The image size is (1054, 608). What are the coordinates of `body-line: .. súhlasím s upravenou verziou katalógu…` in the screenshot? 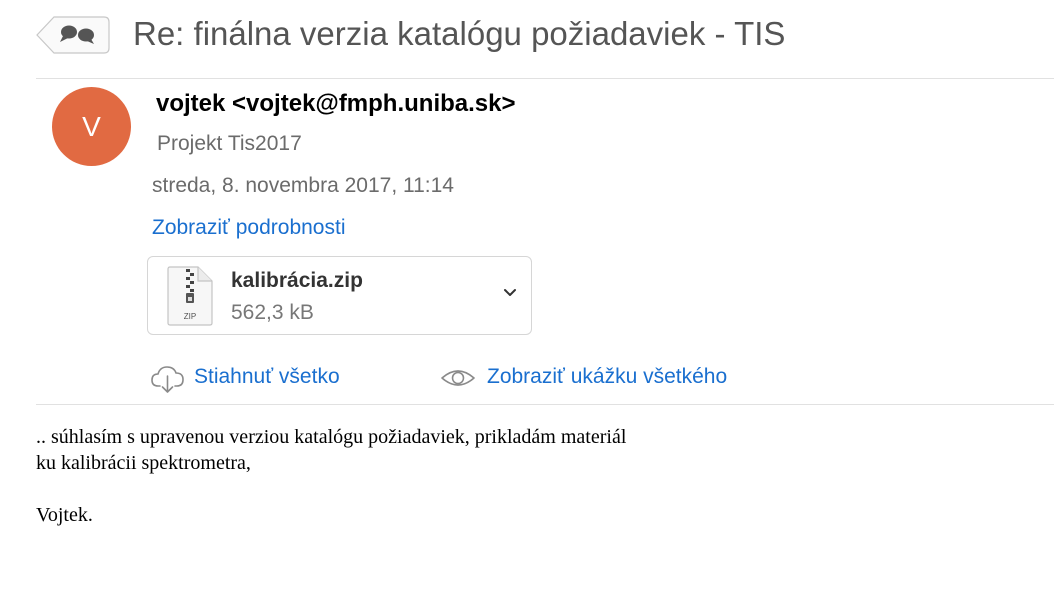 It's located at (331, 437).